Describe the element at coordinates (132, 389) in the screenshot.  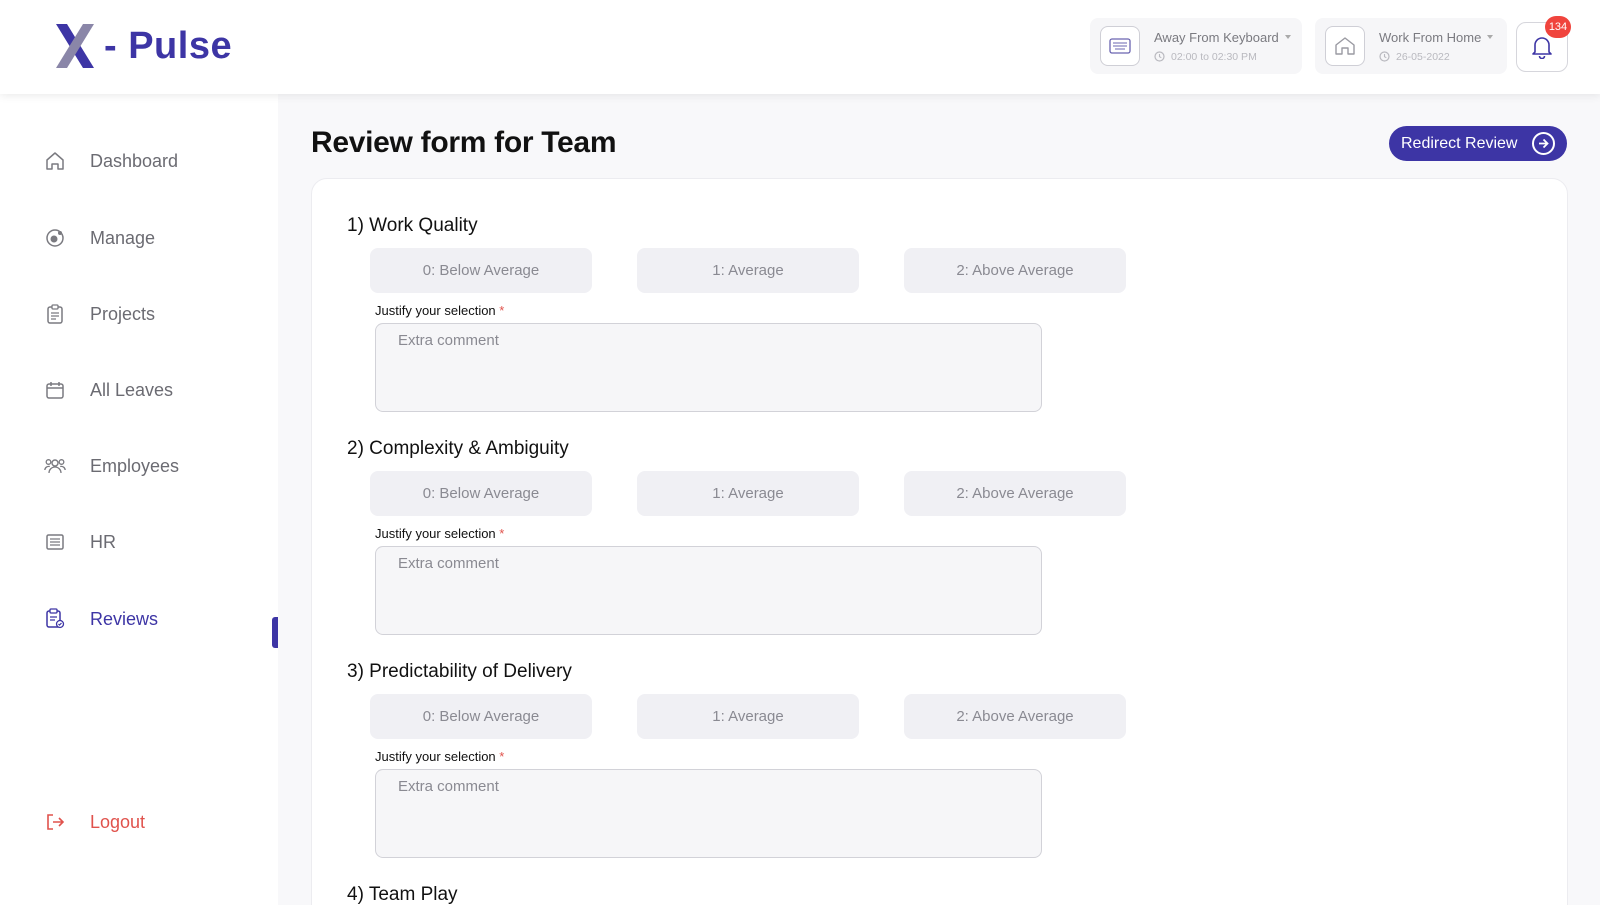
I see `sidebar-item-label: All Leaves` at that location.